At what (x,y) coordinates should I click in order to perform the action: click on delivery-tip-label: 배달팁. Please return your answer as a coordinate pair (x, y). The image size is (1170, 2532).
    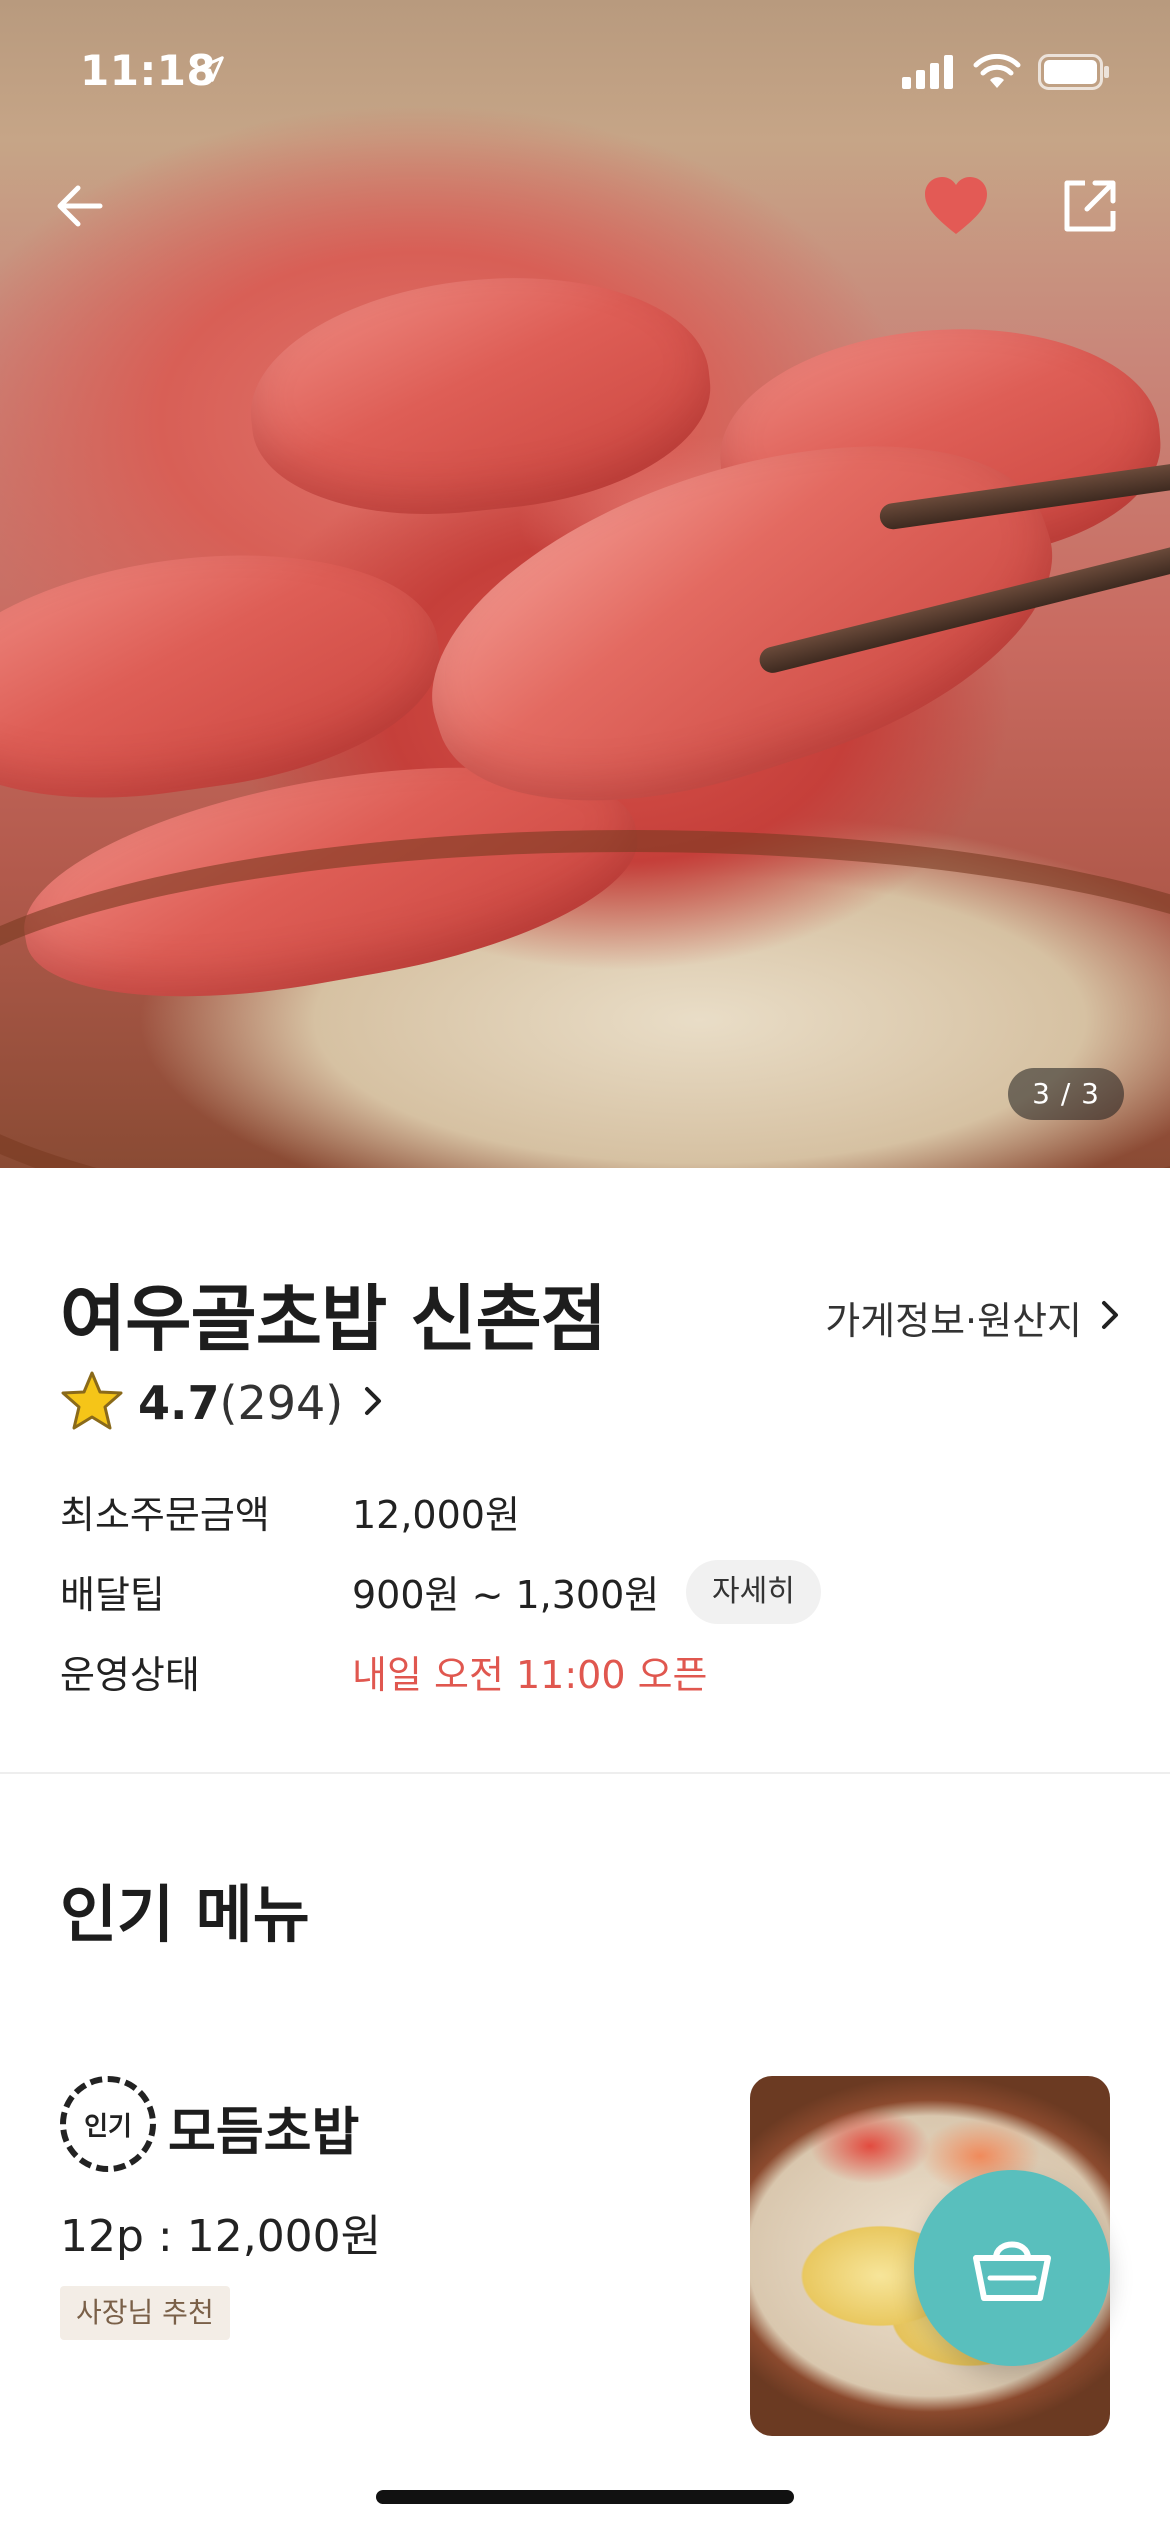
    Looking at the image, I should click on (112, 1595).